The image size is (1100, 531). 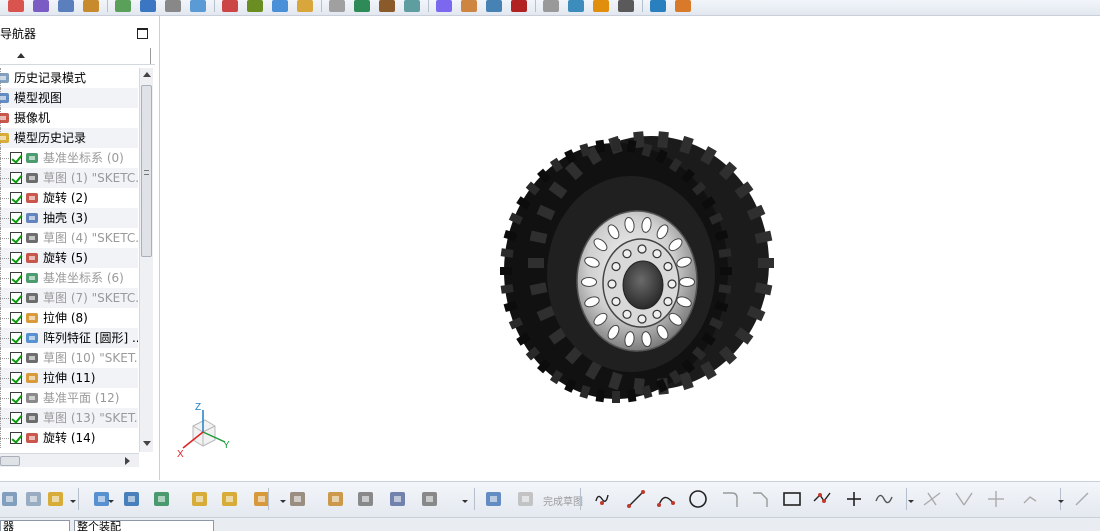 I want to click on quick-extend-icon, so click(x=964, y=499).